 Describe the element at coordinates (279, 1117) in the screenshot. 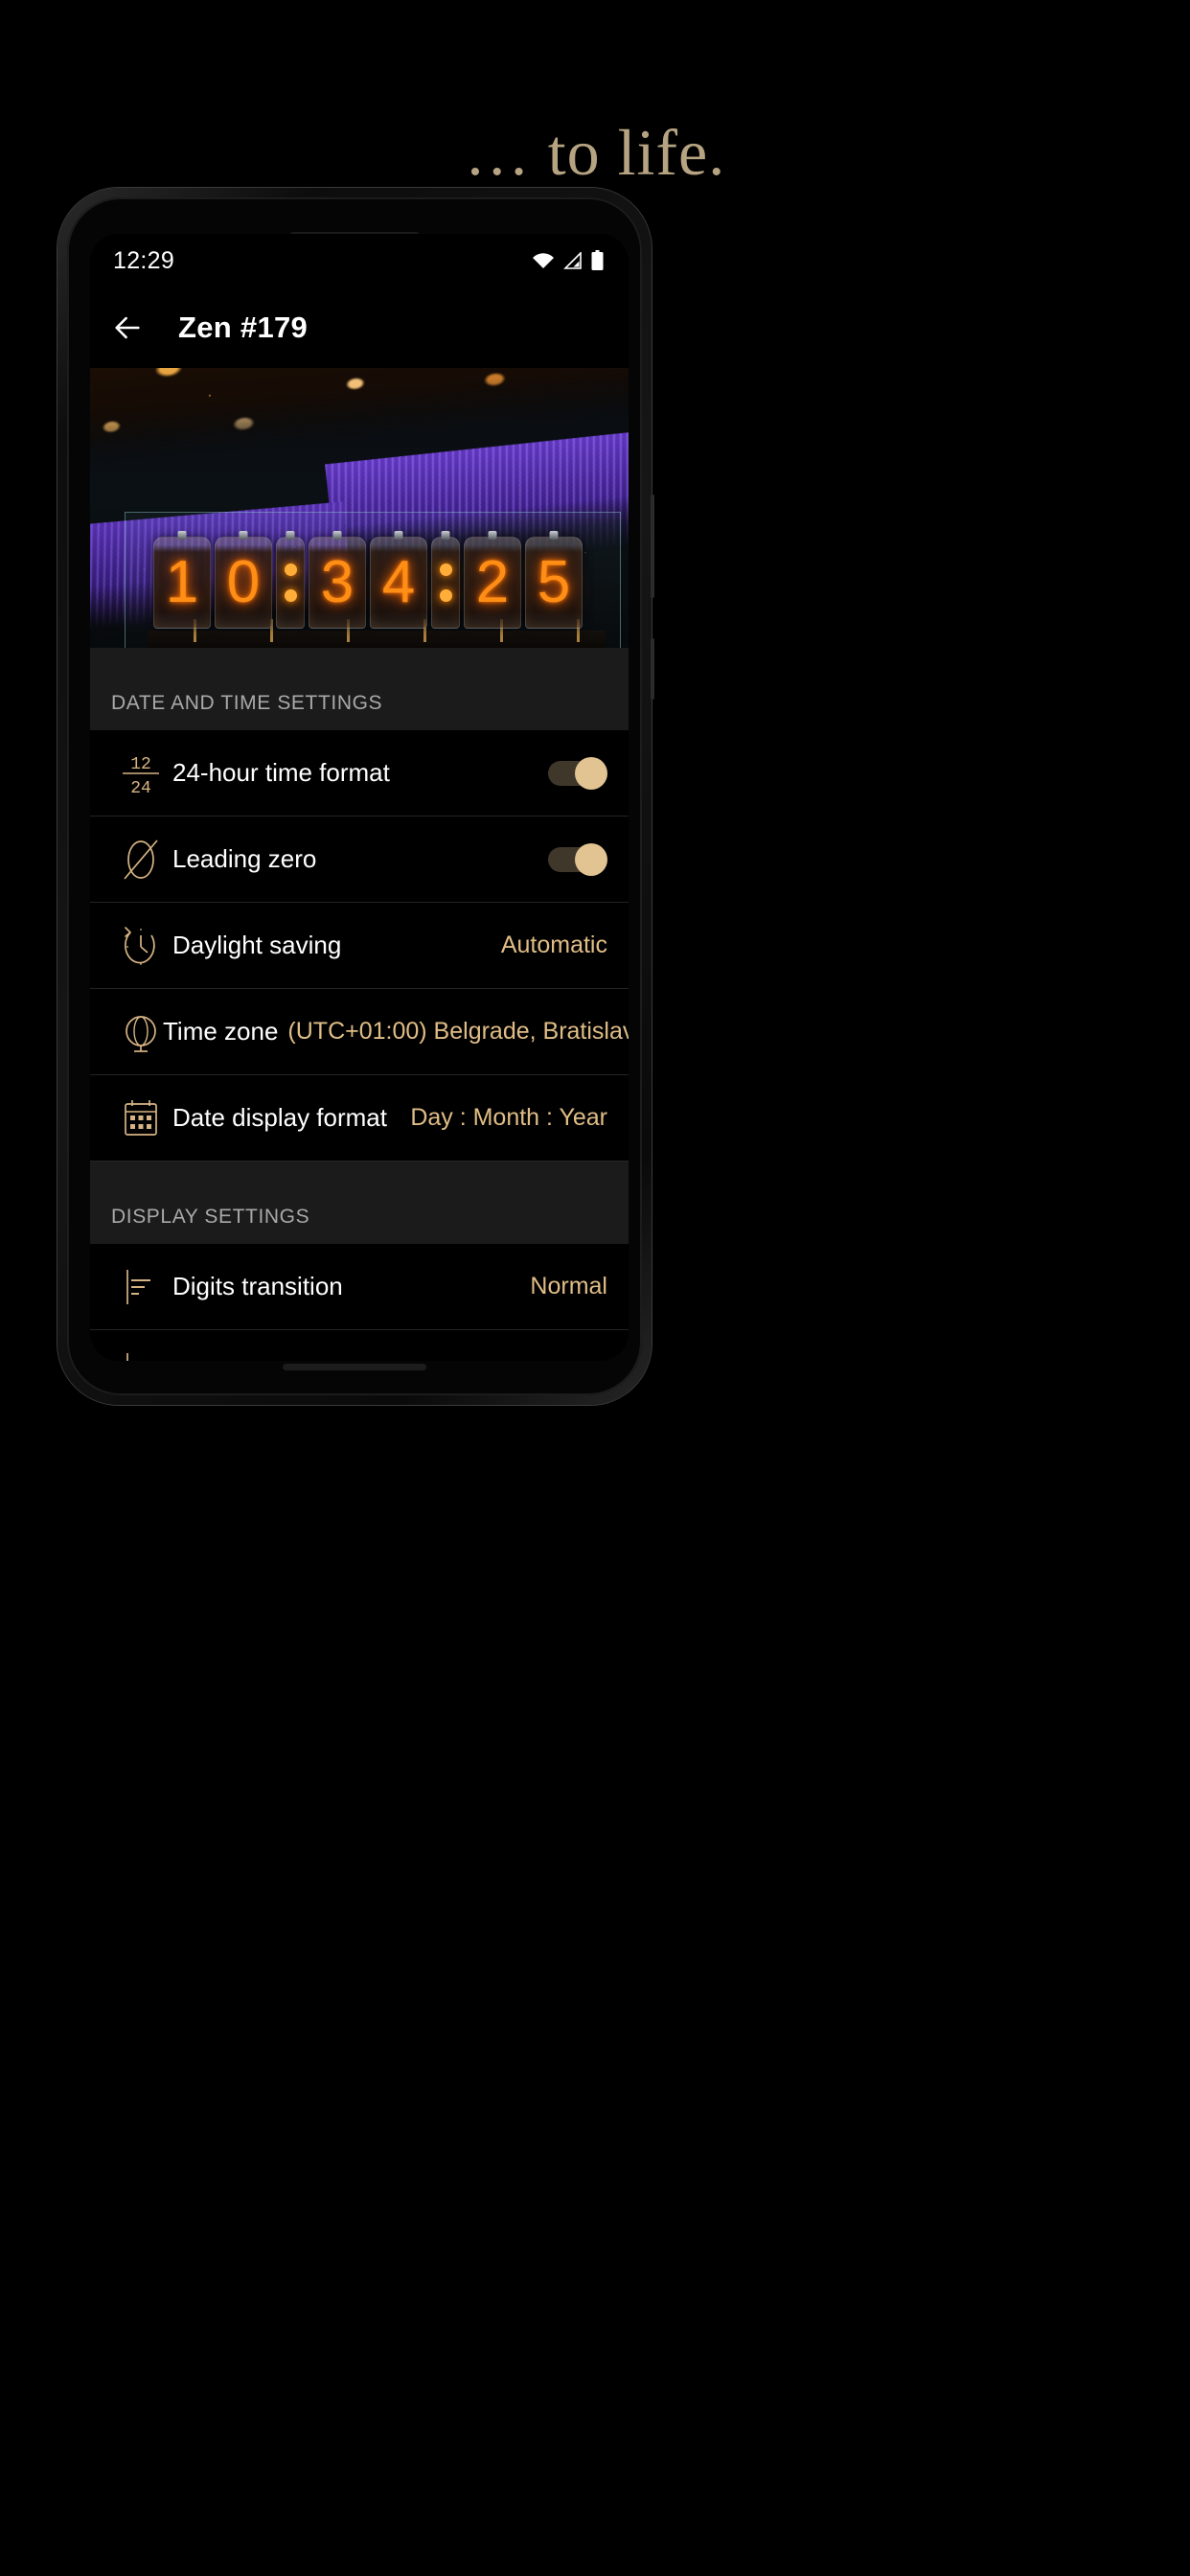

I see `setting-label: Date display format` at that location.